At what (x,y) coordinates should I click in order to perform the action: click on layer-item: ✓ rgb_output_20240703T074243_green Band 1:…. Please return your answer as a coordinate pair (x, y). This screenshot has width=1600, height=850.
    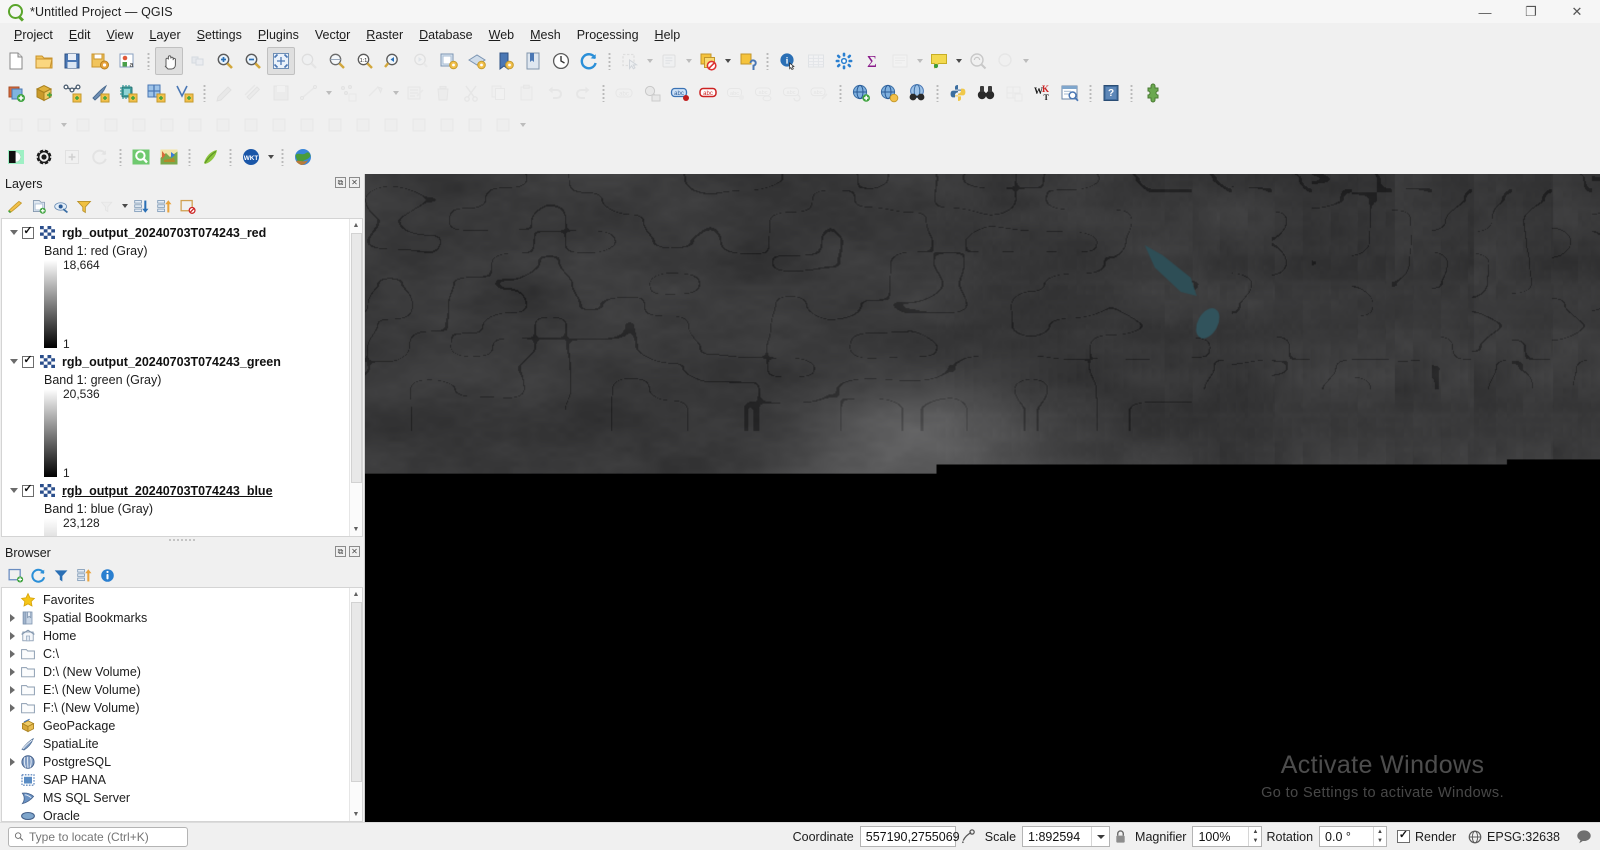
    Looking at the image, I should click on (175, 414).